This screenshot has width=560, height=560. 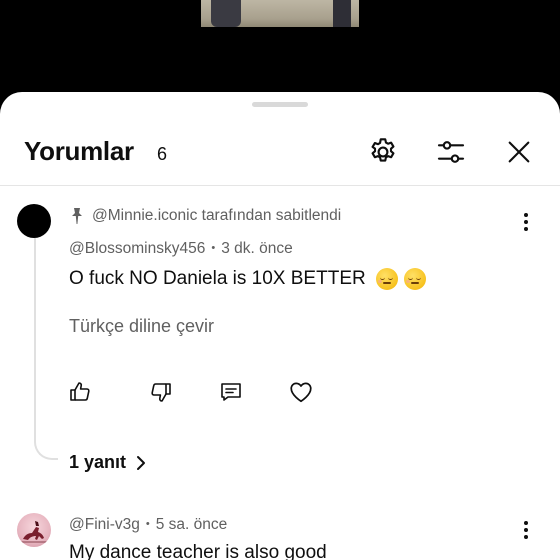 I want to click on reply-button, so click(x=231, y=392).